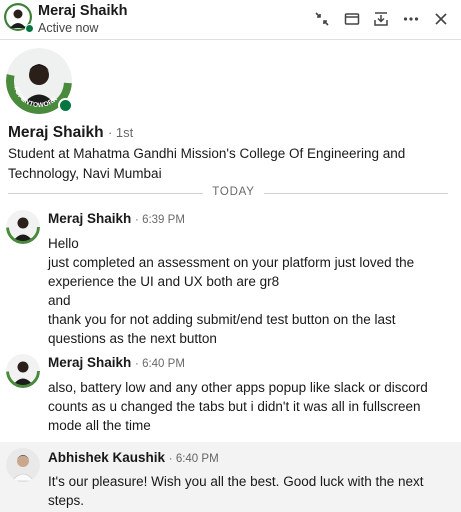  What do you see at coordinates (322, 19) in the screenshot?
I see `compress-icon` at bounding box center [322, 19].